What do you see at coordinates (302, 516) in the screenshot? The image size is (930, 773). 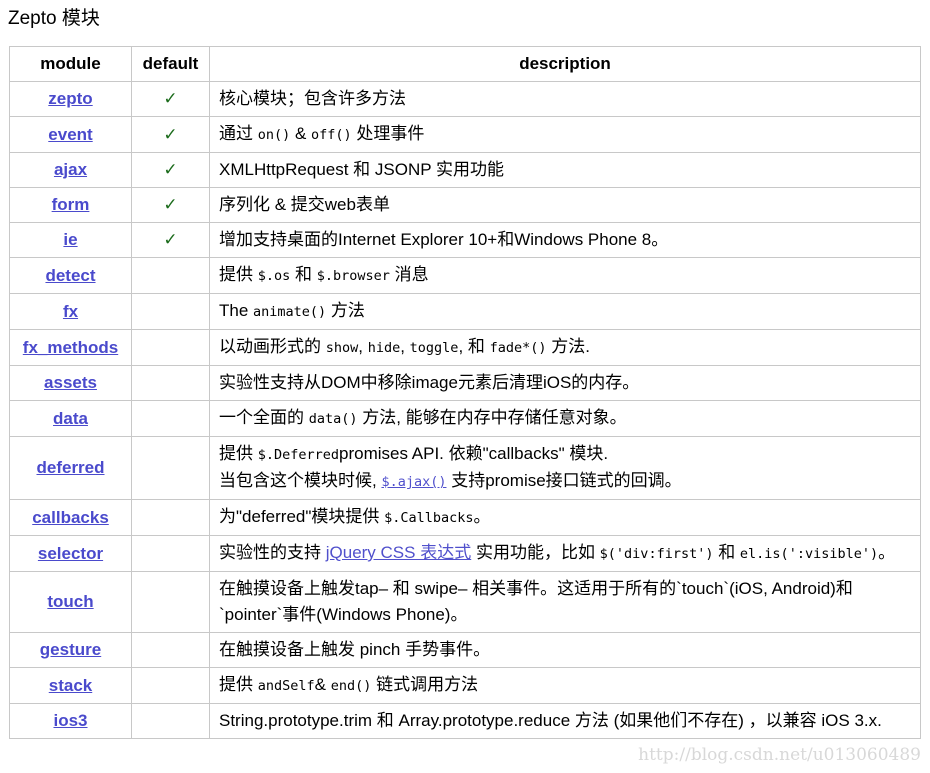 I see `description-text: 为"deferred"模块提供` at bounding box center [302, 516].